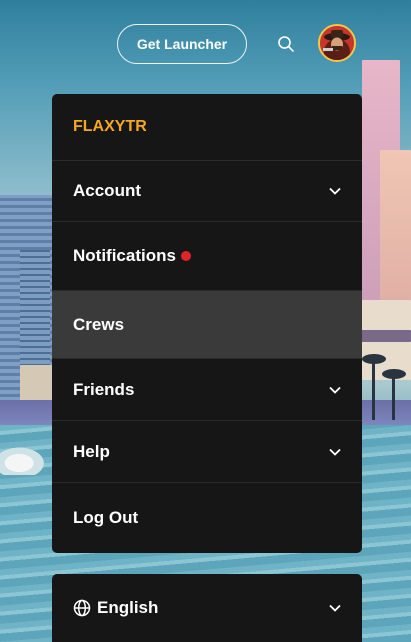 This screenshot has width=411, height=642. Describe the element at coordinates (128, 607) in the screenshot. I see `language-label: English` at that location.